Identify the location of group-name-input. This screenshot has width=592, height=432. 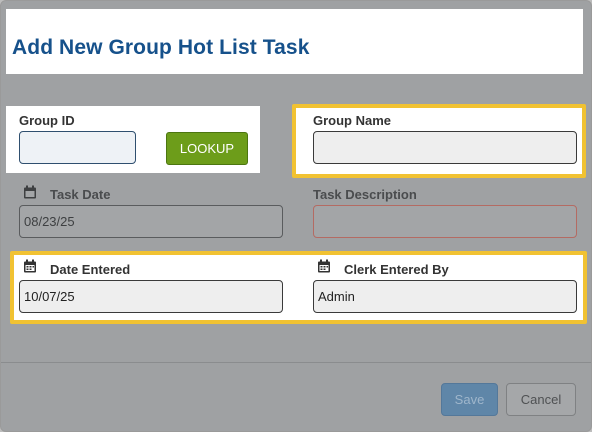
(445, 147).